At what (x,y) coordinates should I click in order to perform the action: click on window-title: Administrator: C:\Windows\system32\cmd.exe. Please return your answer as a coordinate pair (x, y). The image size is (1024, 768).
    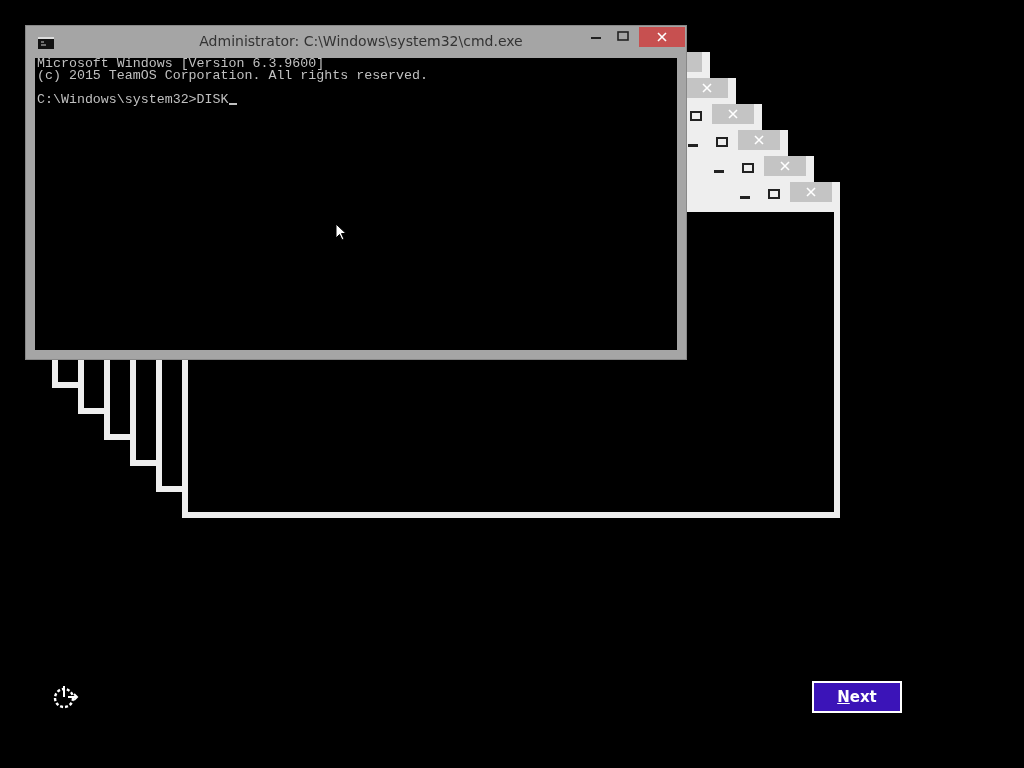
    Looking at the image, I should click on (360, 41).